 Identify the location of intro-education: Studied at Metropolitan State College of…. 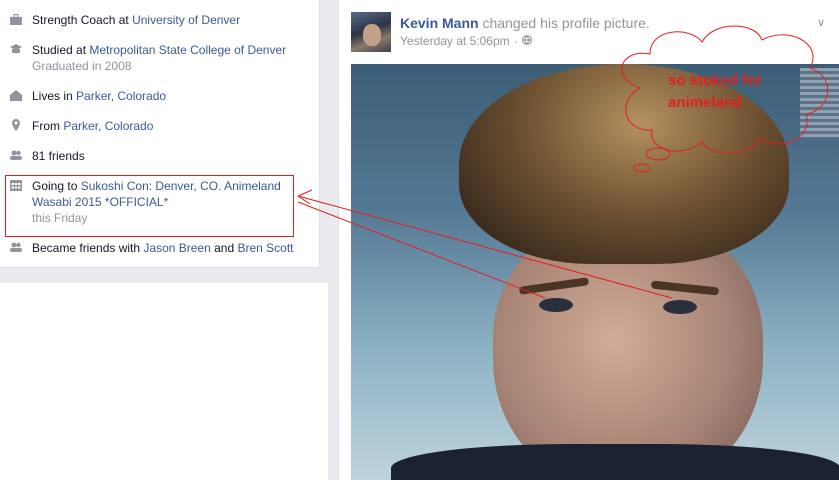
(156, 58).